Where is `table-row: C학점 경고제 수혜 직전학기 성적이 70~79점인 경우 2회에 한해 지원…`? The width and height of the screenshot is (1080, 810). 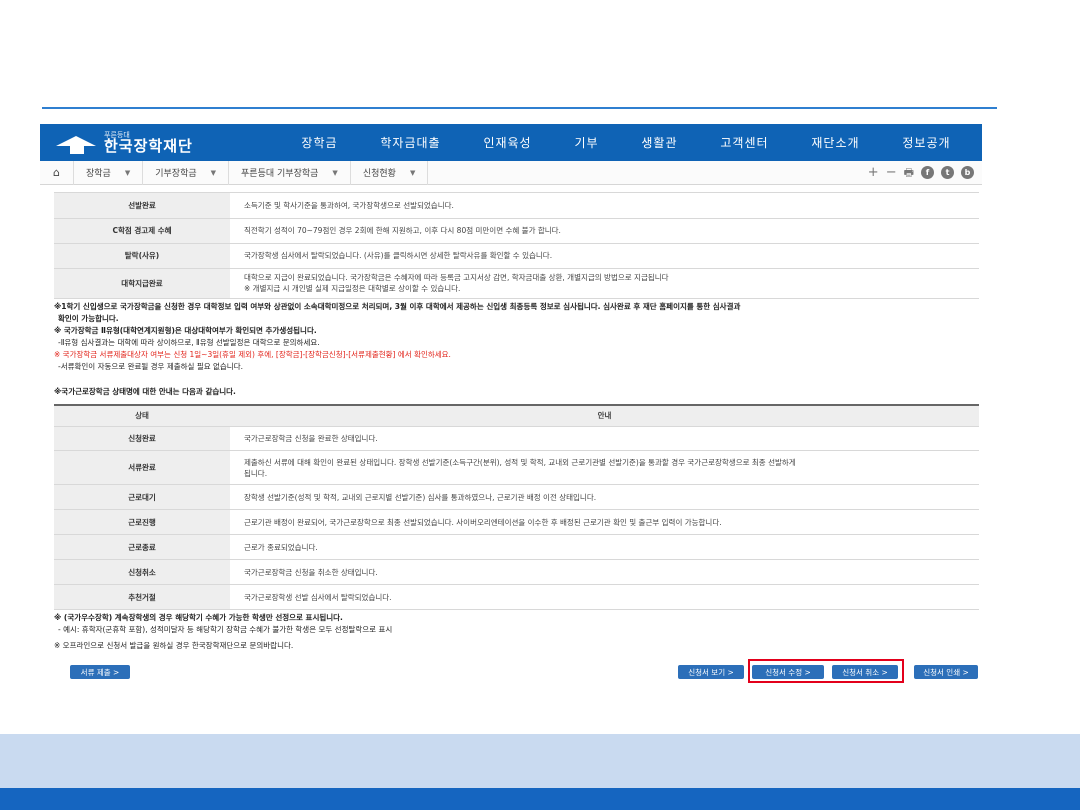
table-row: C학점 경고제 수혜 직전학기 성적이 70~79점인 경우 2회에 한해 지원… is located at coordinates (516, 231).